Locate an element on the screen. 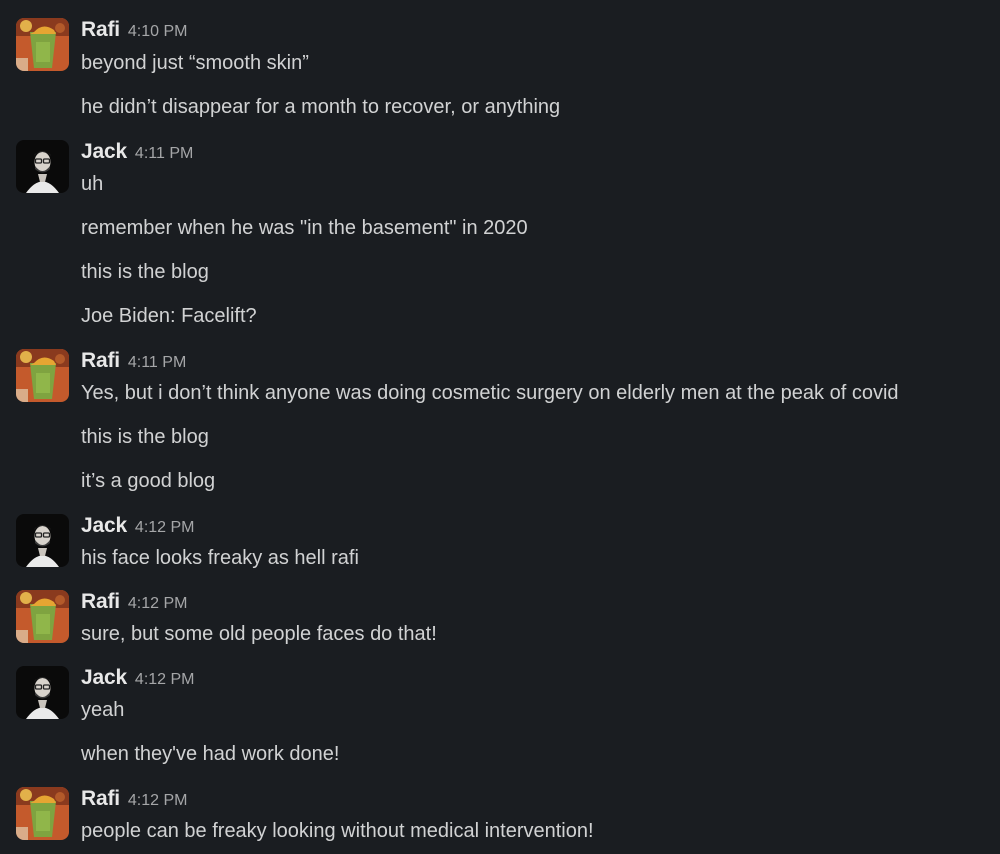  message-text: uh is located at coordinates (92, 184).